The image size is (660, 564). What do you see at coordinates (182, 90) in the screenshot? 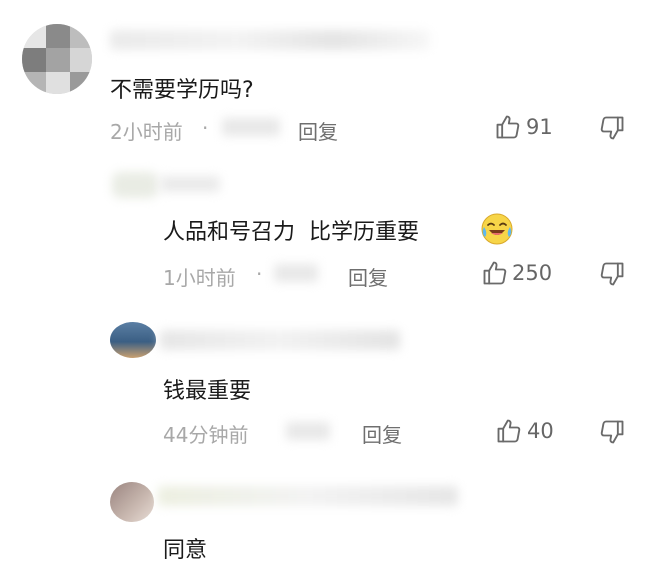
I see `comment-text: 不需要学历吗?` at bounding box center [182, 90].